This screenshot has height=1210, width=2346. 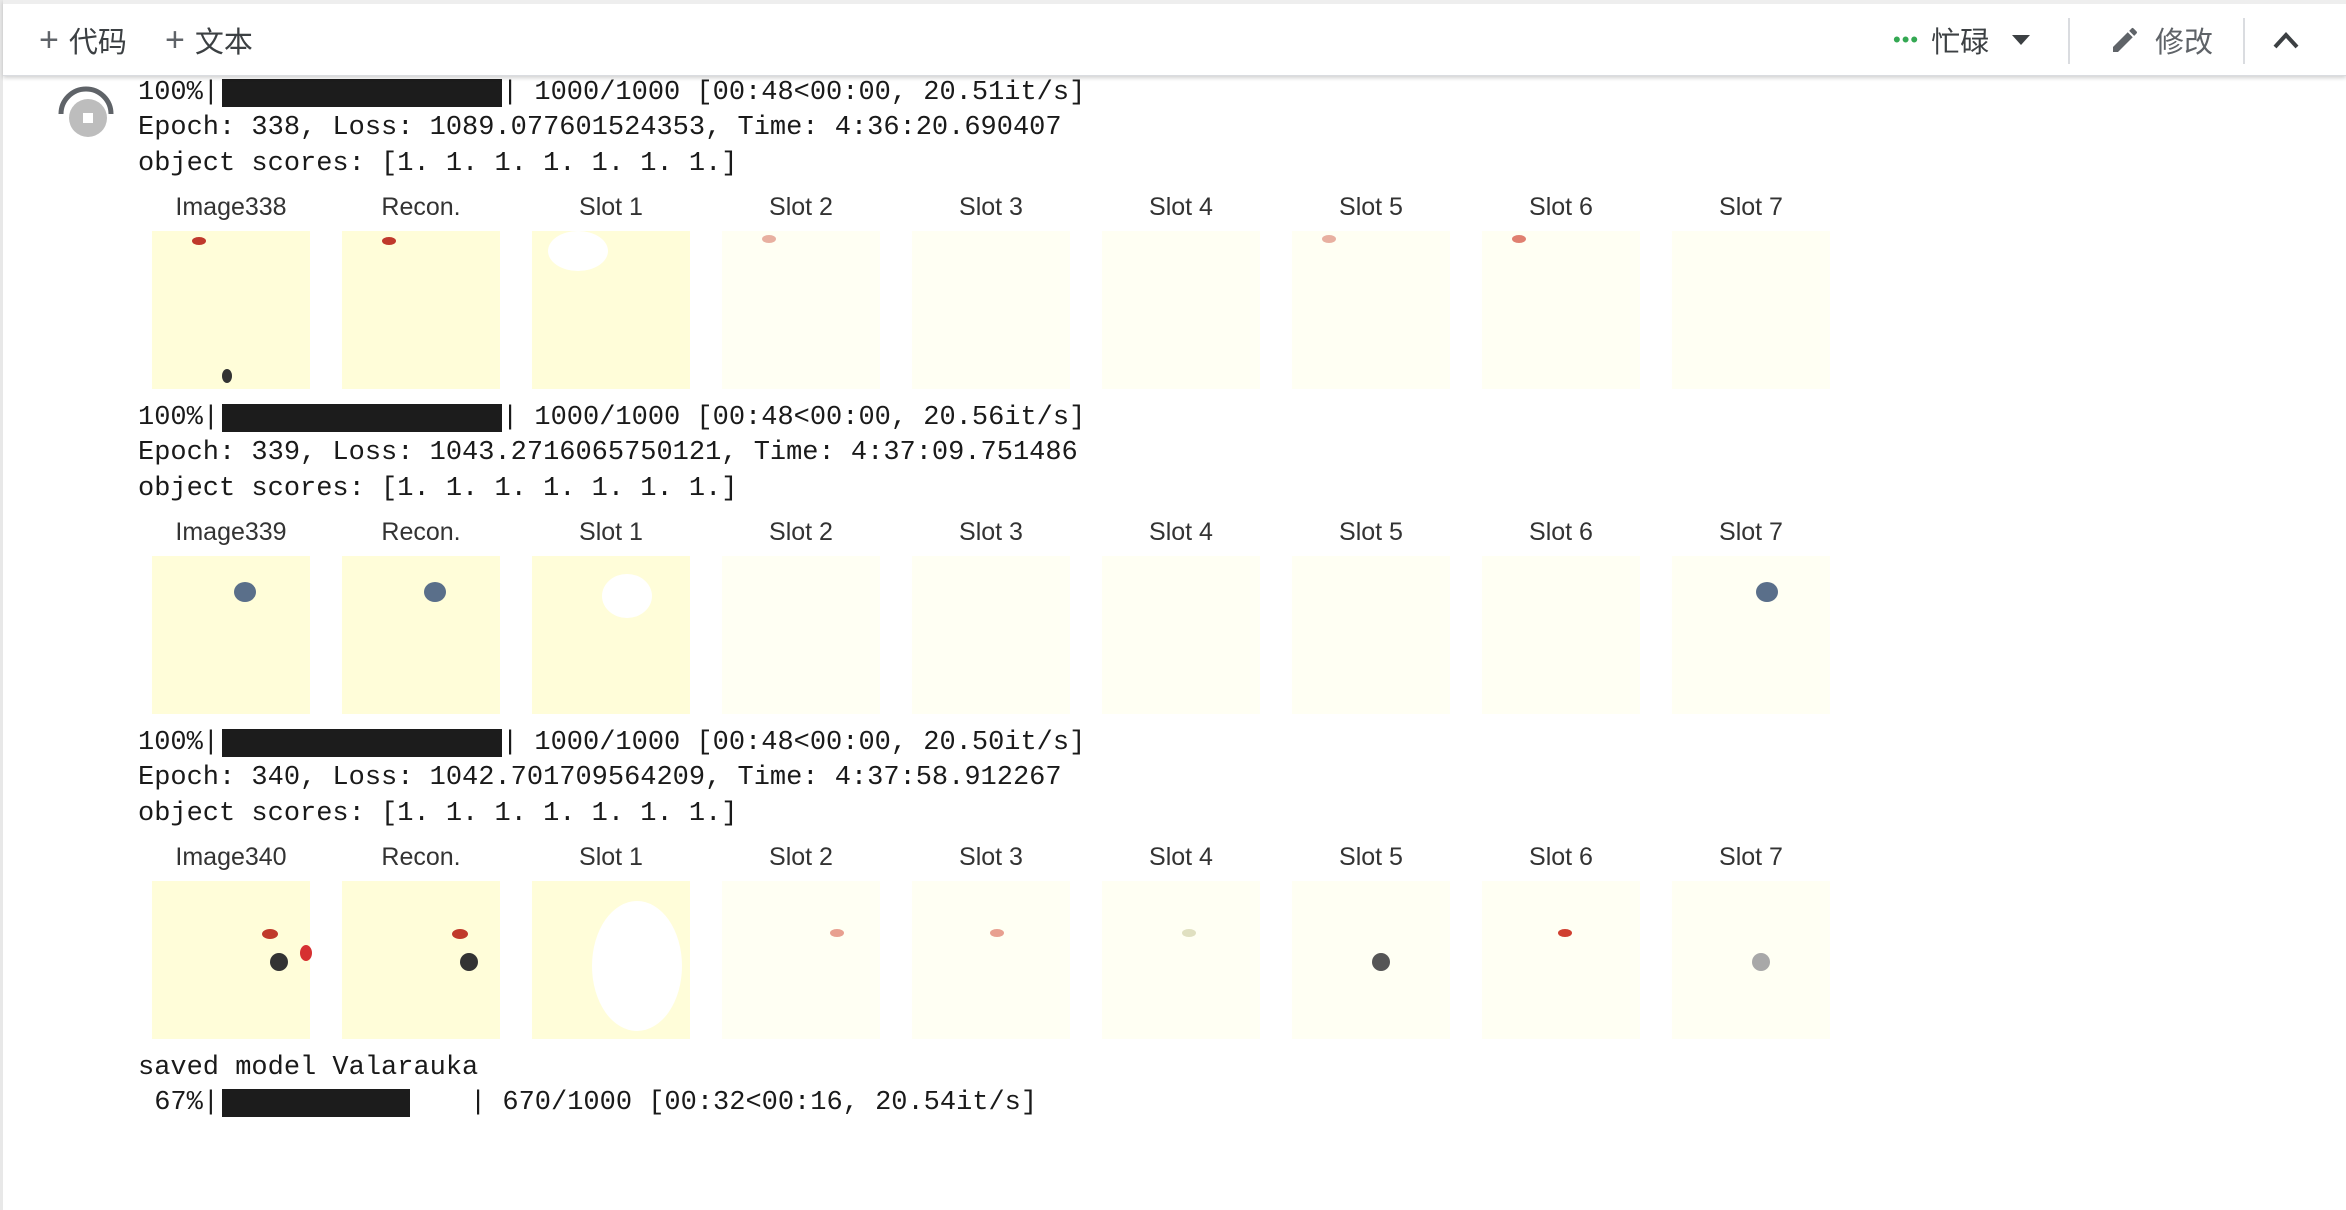 I want to click on notebook-toolbar: + 代码 + 文本 ••• 忙碌 修改, so click(x=1174, y=38).